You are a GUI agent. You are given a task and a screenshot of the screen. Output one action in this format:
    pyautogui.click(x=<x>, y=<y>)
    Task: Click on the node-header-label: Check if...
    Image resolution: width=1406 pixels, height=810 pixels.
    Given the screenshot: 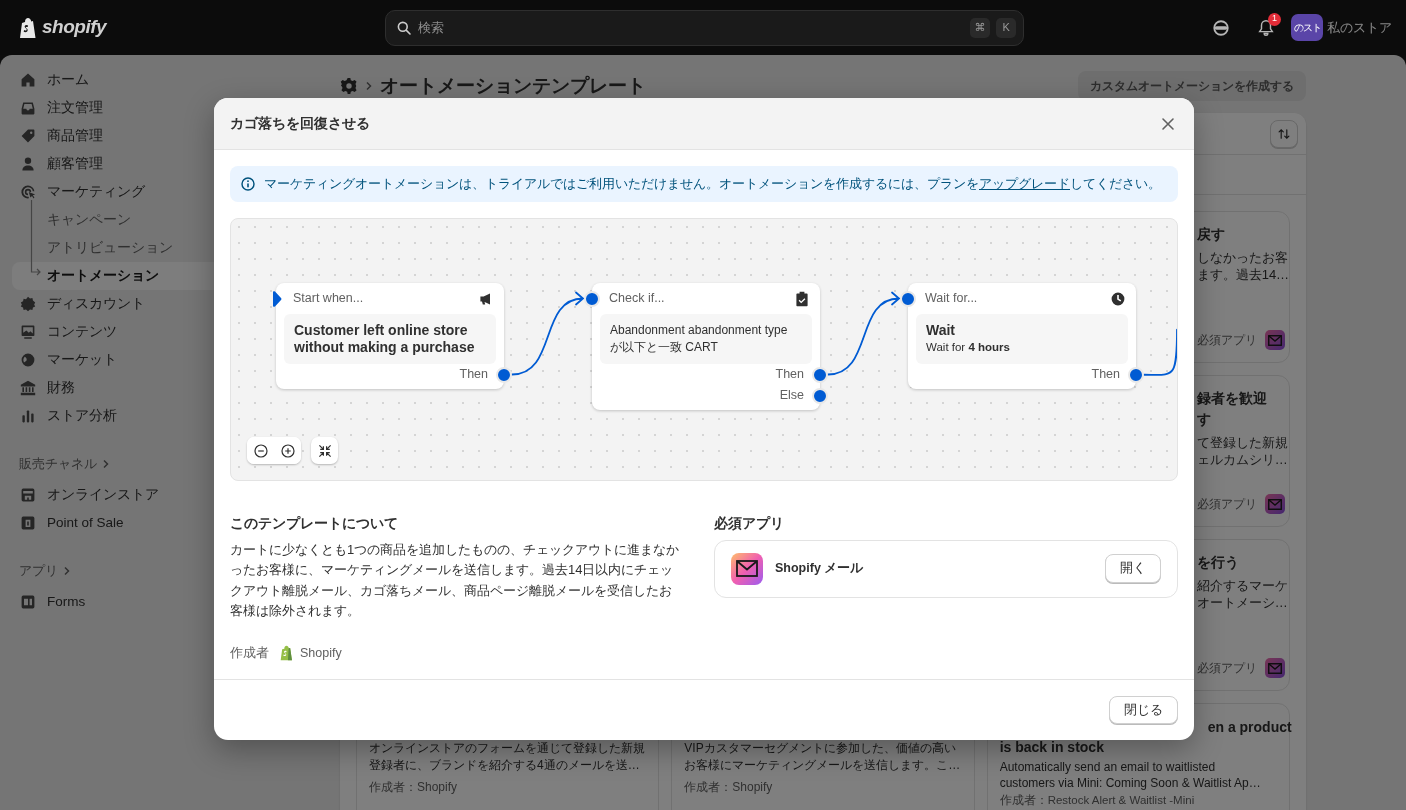 What is the action you would take?
    pyautogui.click(x=637, y=299)
    